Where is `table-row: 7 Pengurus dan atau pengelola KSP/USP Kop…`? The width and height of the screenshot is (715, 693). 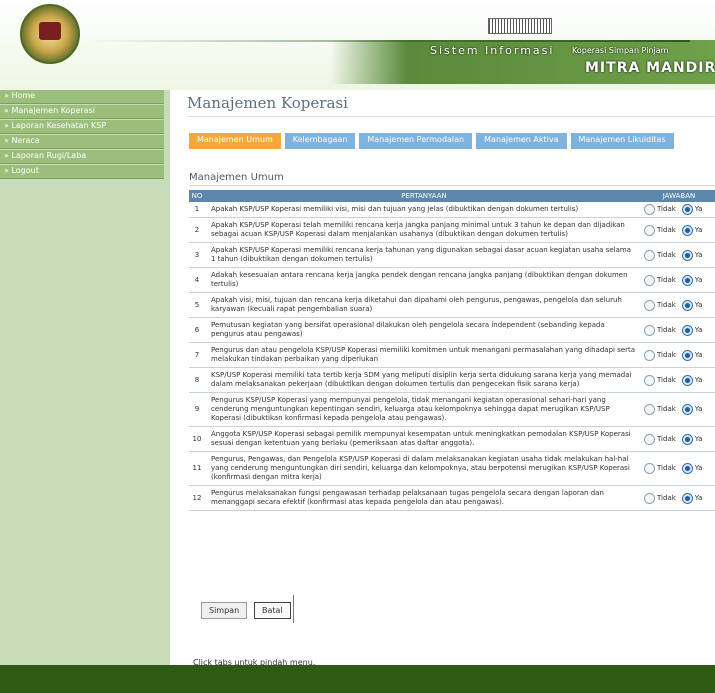 table-row: 7 Pengurus dan atau pengelola KSP/USP Kop… is located at coordinates (452, 355).